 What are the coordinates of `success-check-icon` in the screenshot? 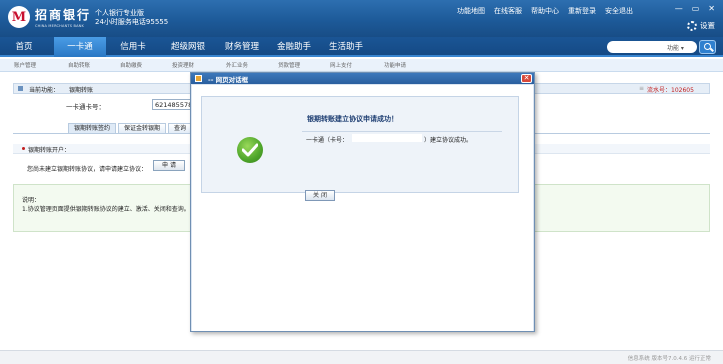 It's located at (250, 150).